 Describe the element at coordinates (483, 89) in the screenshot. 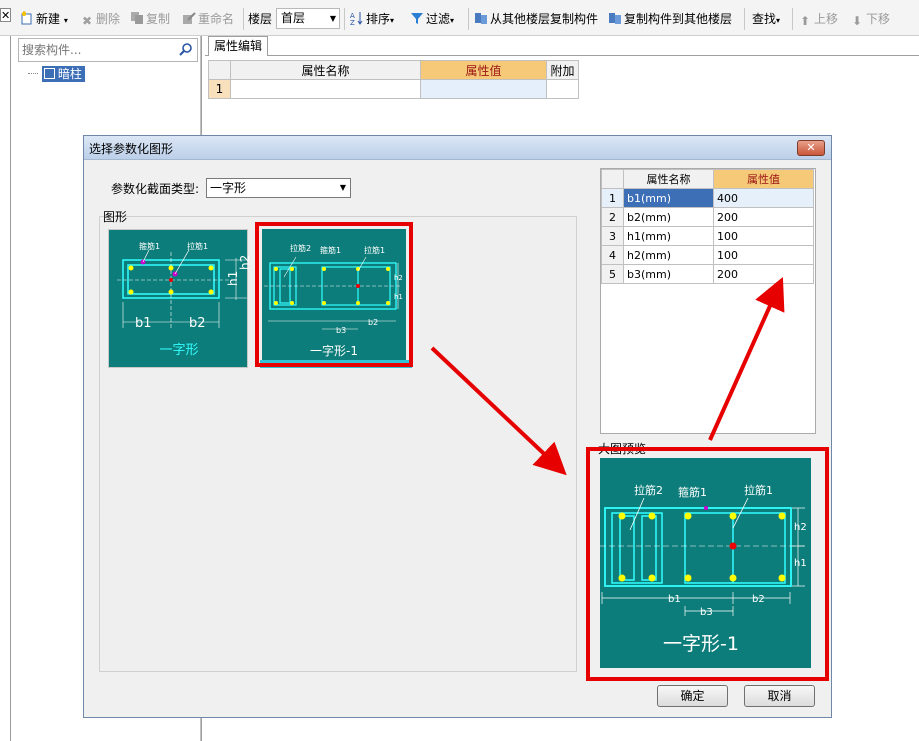

I see `property-value-cell` at that location.